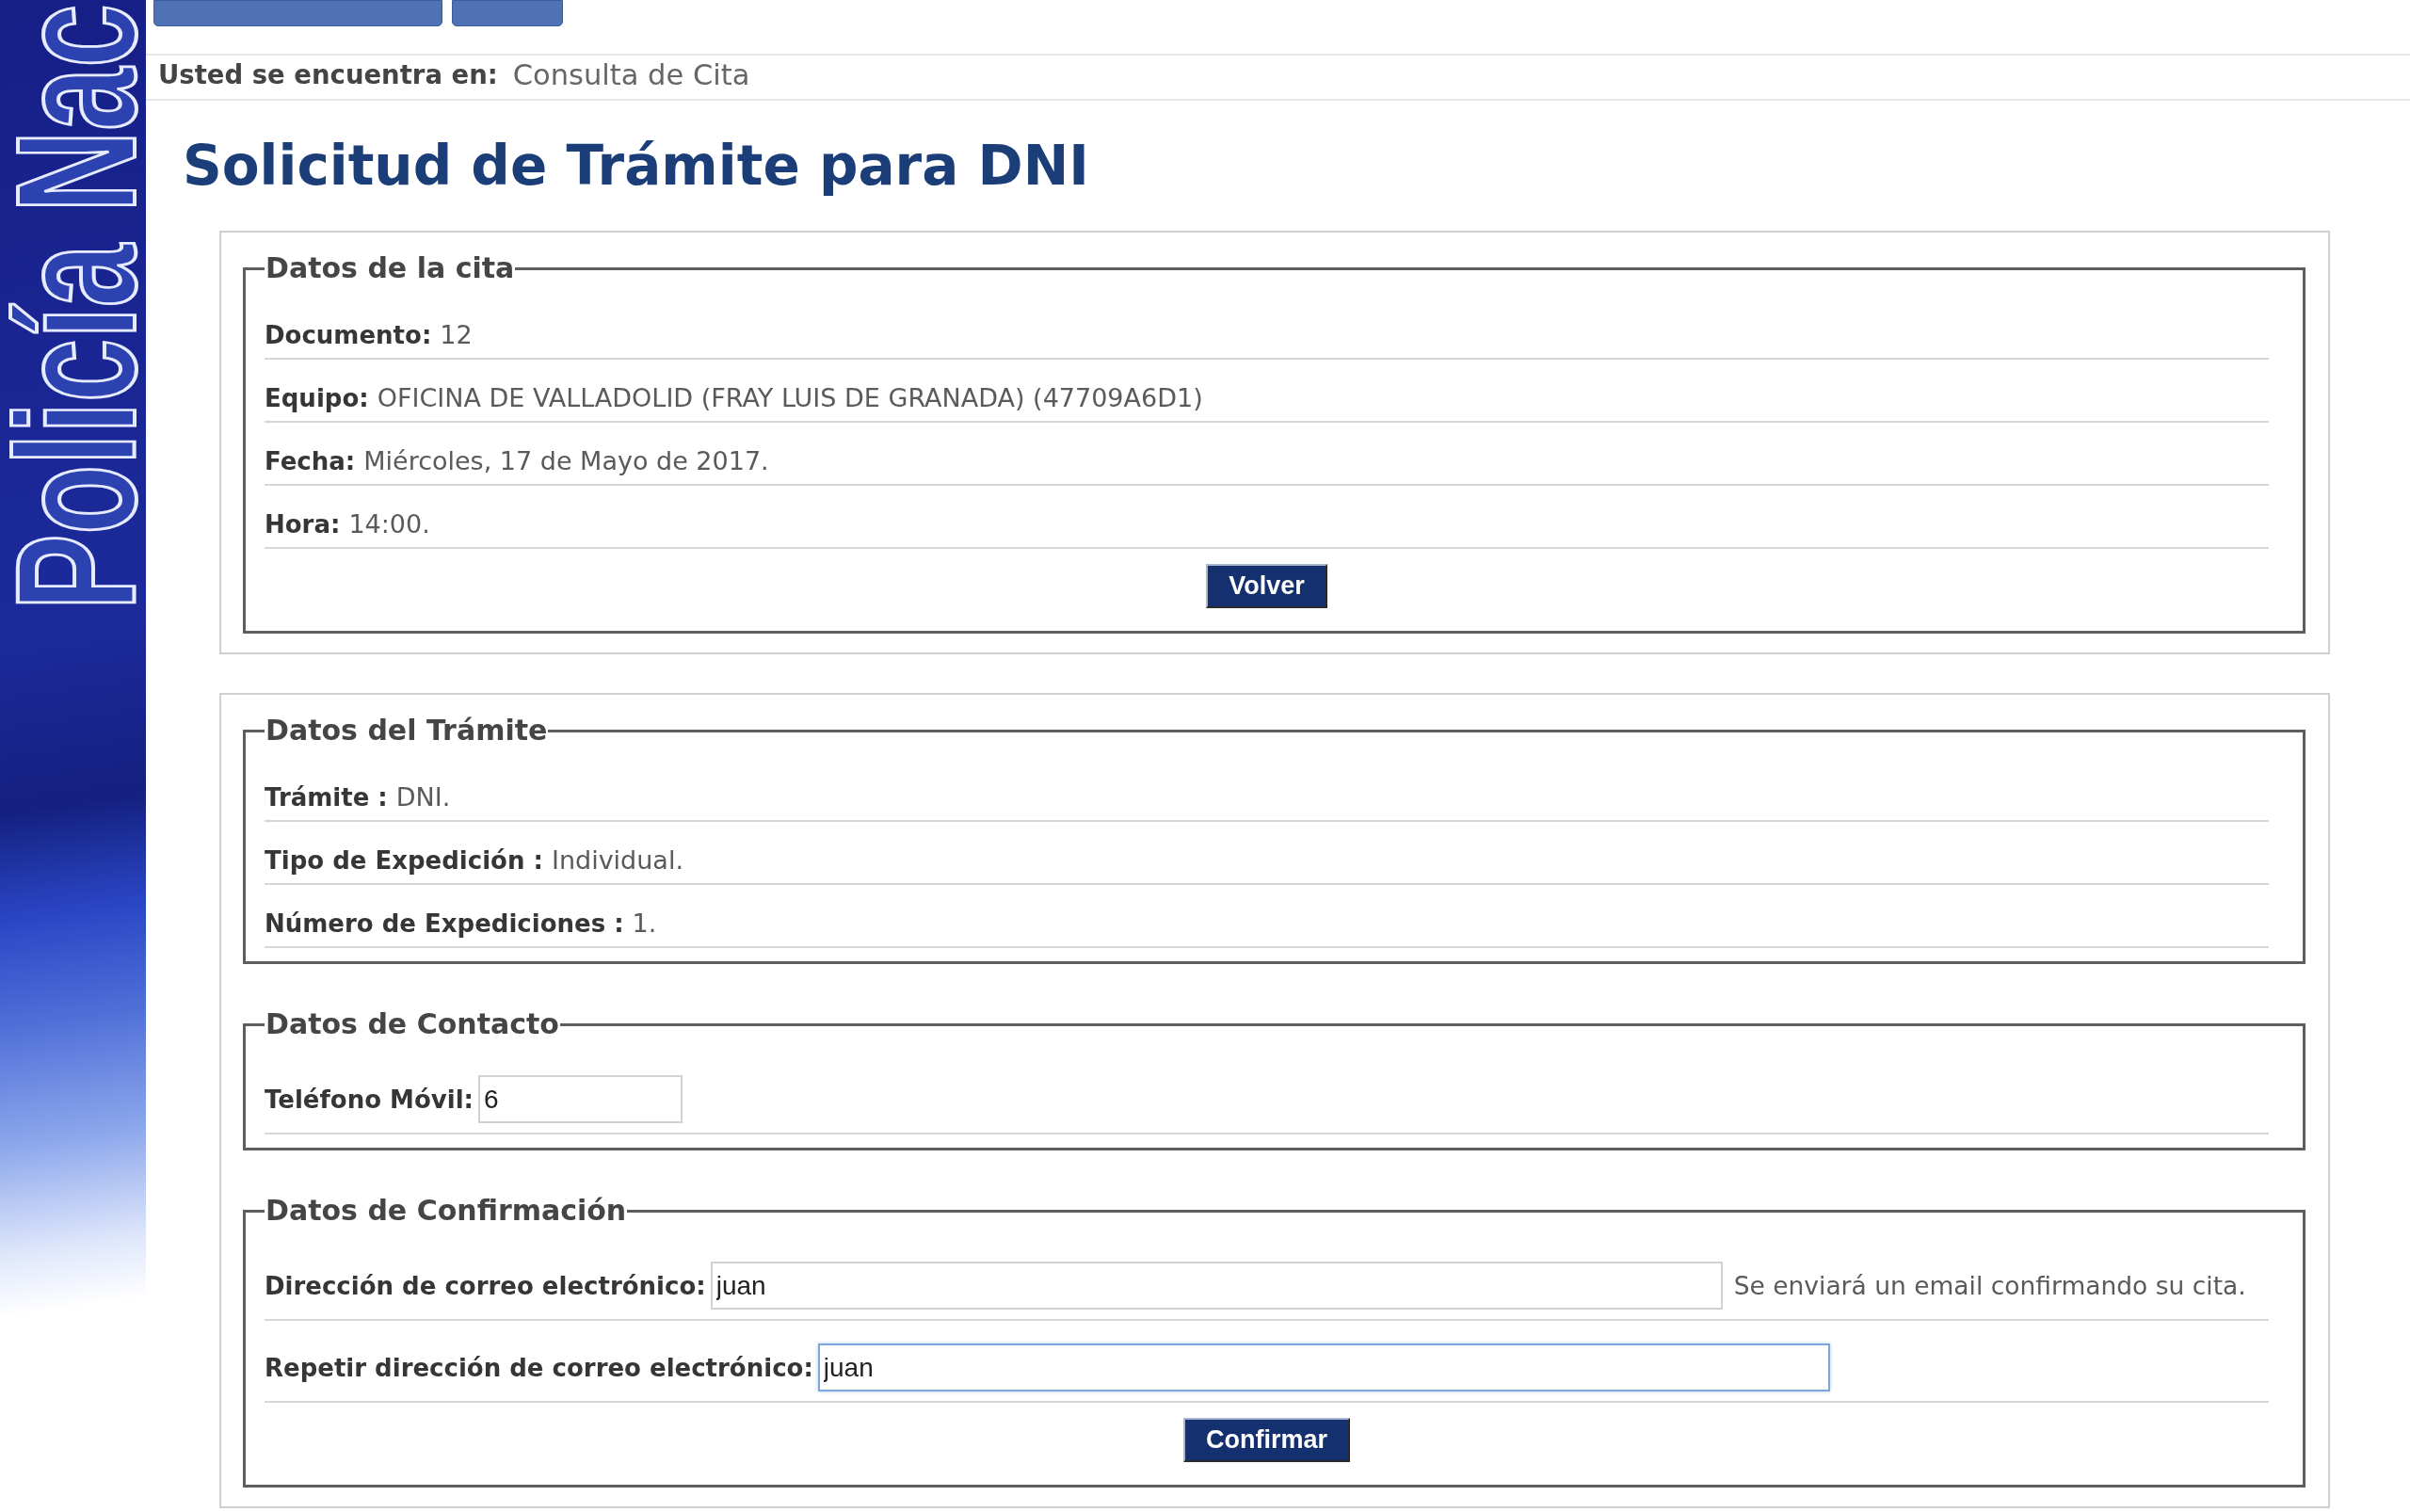 The width and height of the screenshot is (2410, 1512). What do you see at coordinates (1266, 586) in the screenshot?
I see `submit-button: Volver` at bounding box center [1266, 586].